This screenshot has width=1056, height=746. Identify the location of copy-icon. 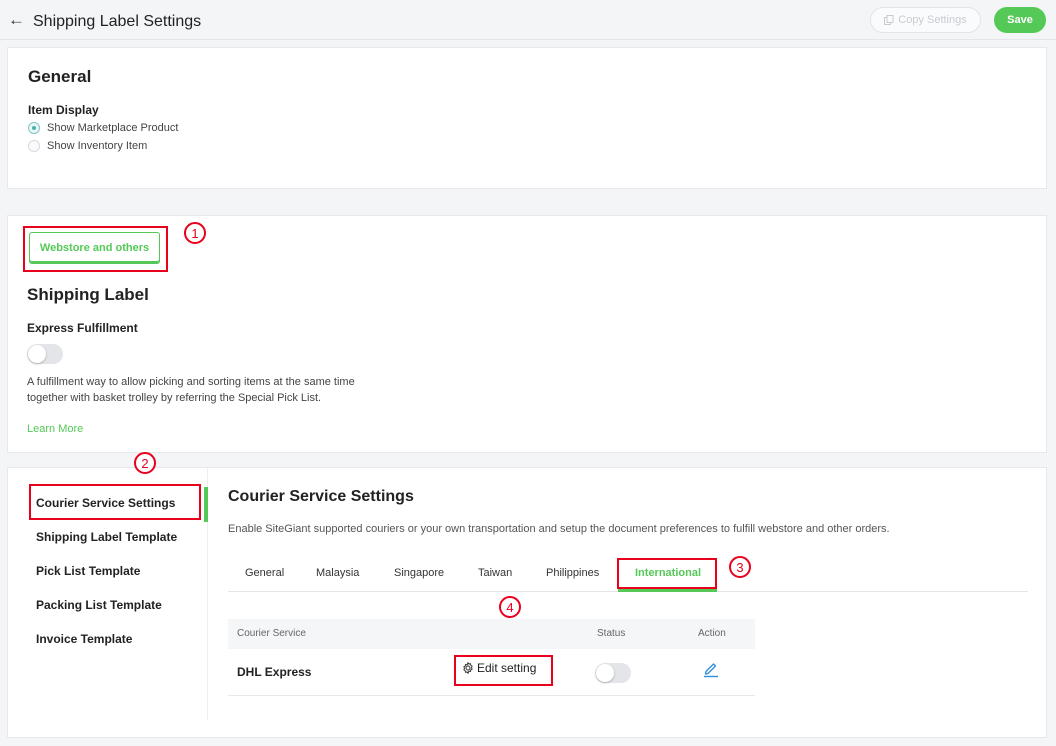
(889, 20).